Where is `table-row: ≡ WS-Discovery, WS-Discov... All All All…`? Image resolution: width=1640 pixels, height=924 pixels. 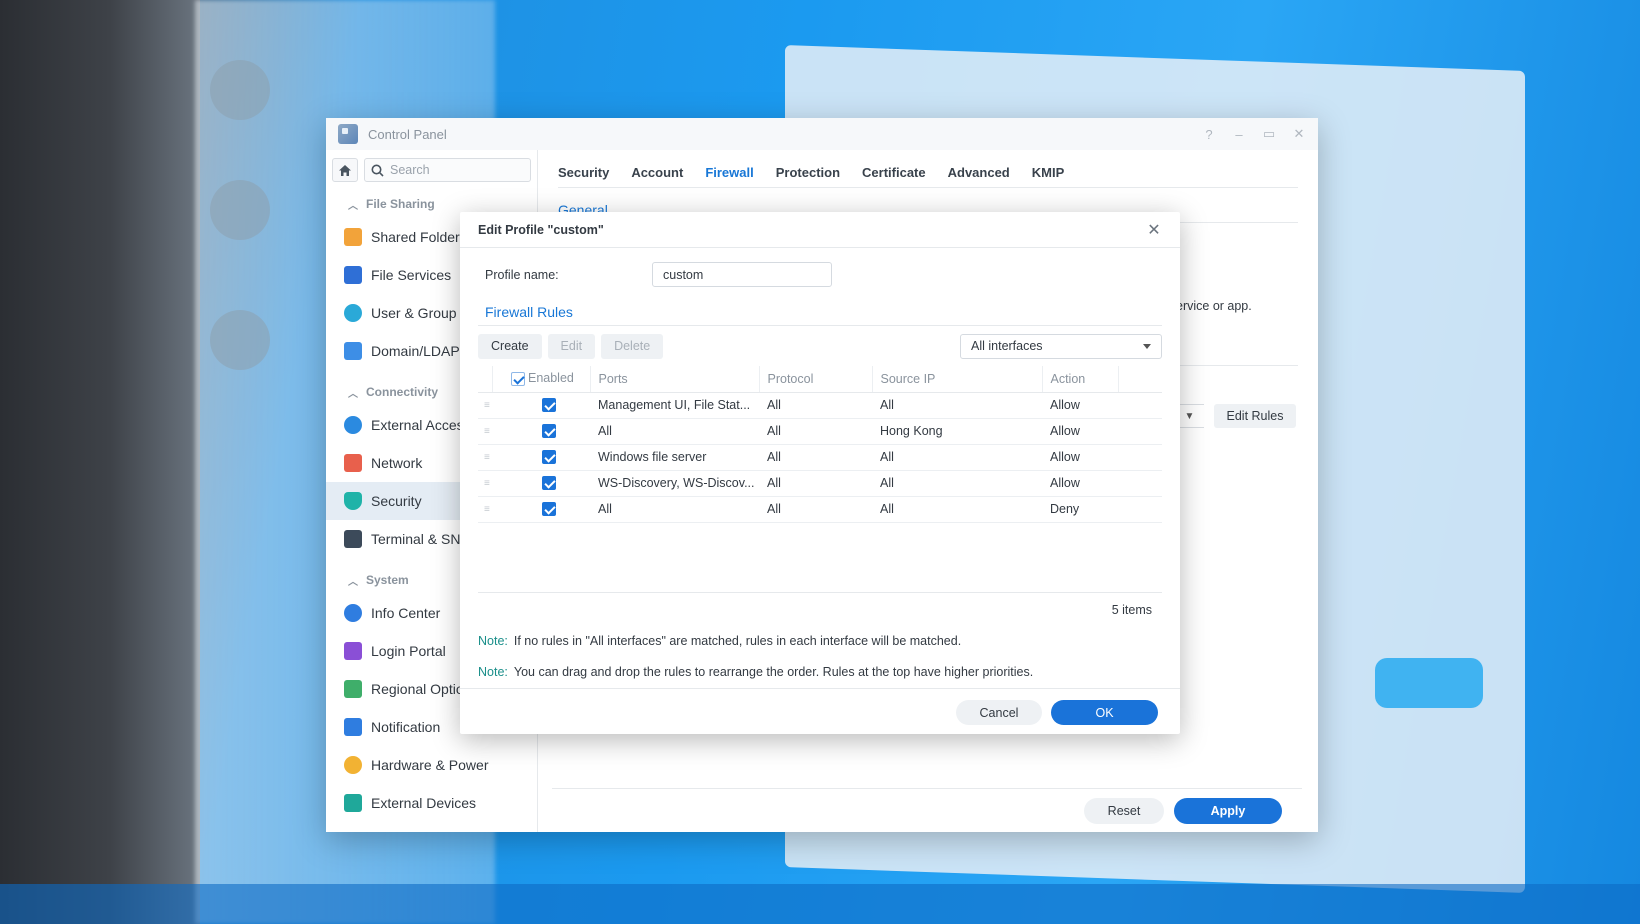
table-row: ≡ WS-Discovery, WS-Discov... All All All… is located at coordinates (820, 483).